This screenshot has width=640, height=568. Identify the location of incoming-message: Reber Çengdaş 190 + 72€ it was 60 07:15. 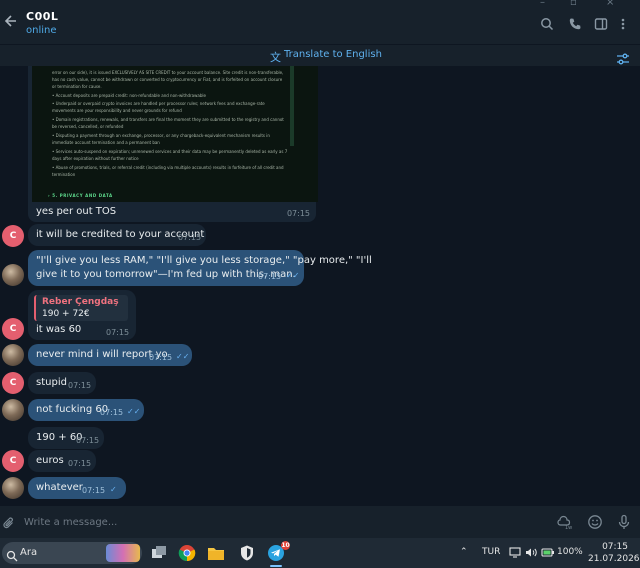
(82, 315).